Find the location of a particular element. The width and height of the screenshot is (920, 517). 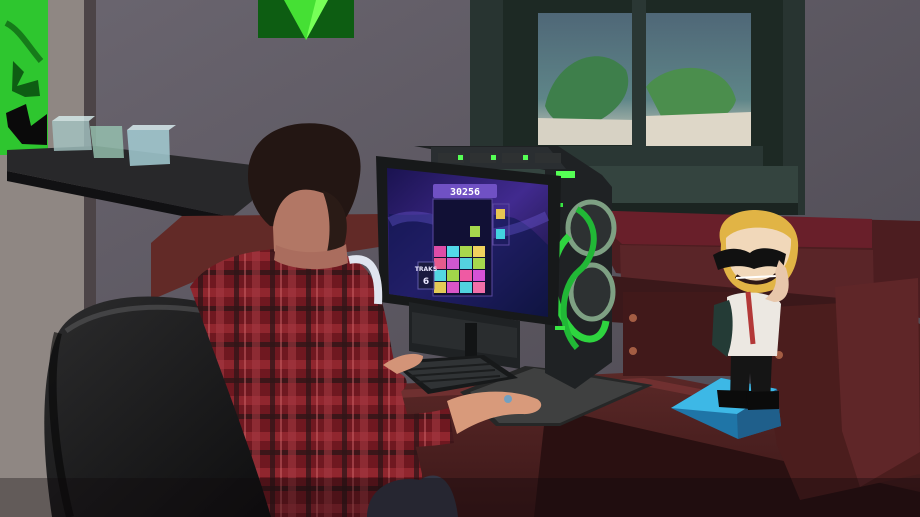

plumbob-poster is located at coordinates (306, 20).